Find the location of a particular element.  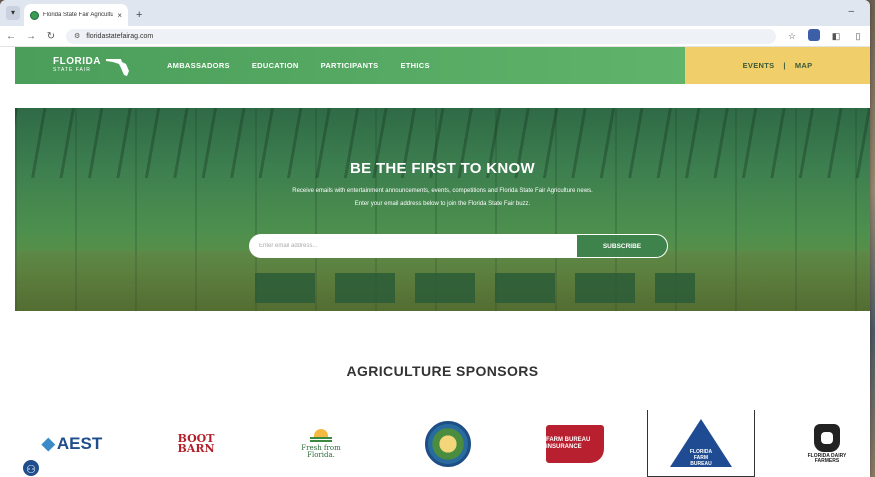

site-favicon-icon is located at coordinates (34, 15).